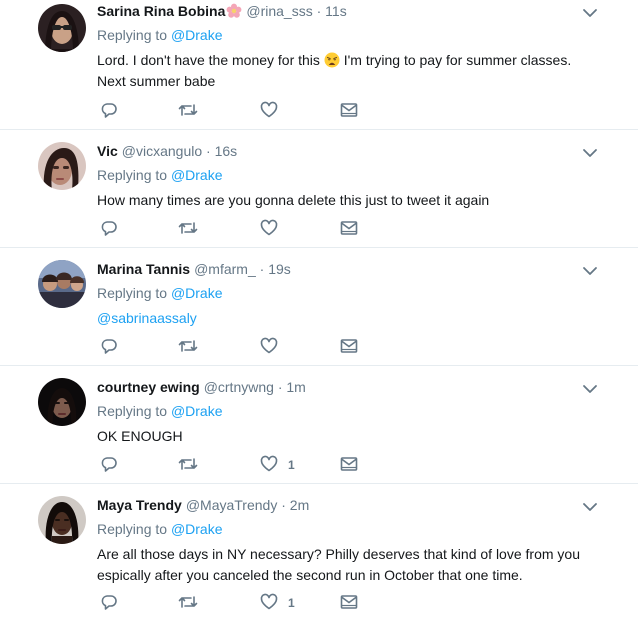 Image resolution: width=638 pixels, height=632 pixels. I want to click on timestamp: 11s, so click(336, 11).